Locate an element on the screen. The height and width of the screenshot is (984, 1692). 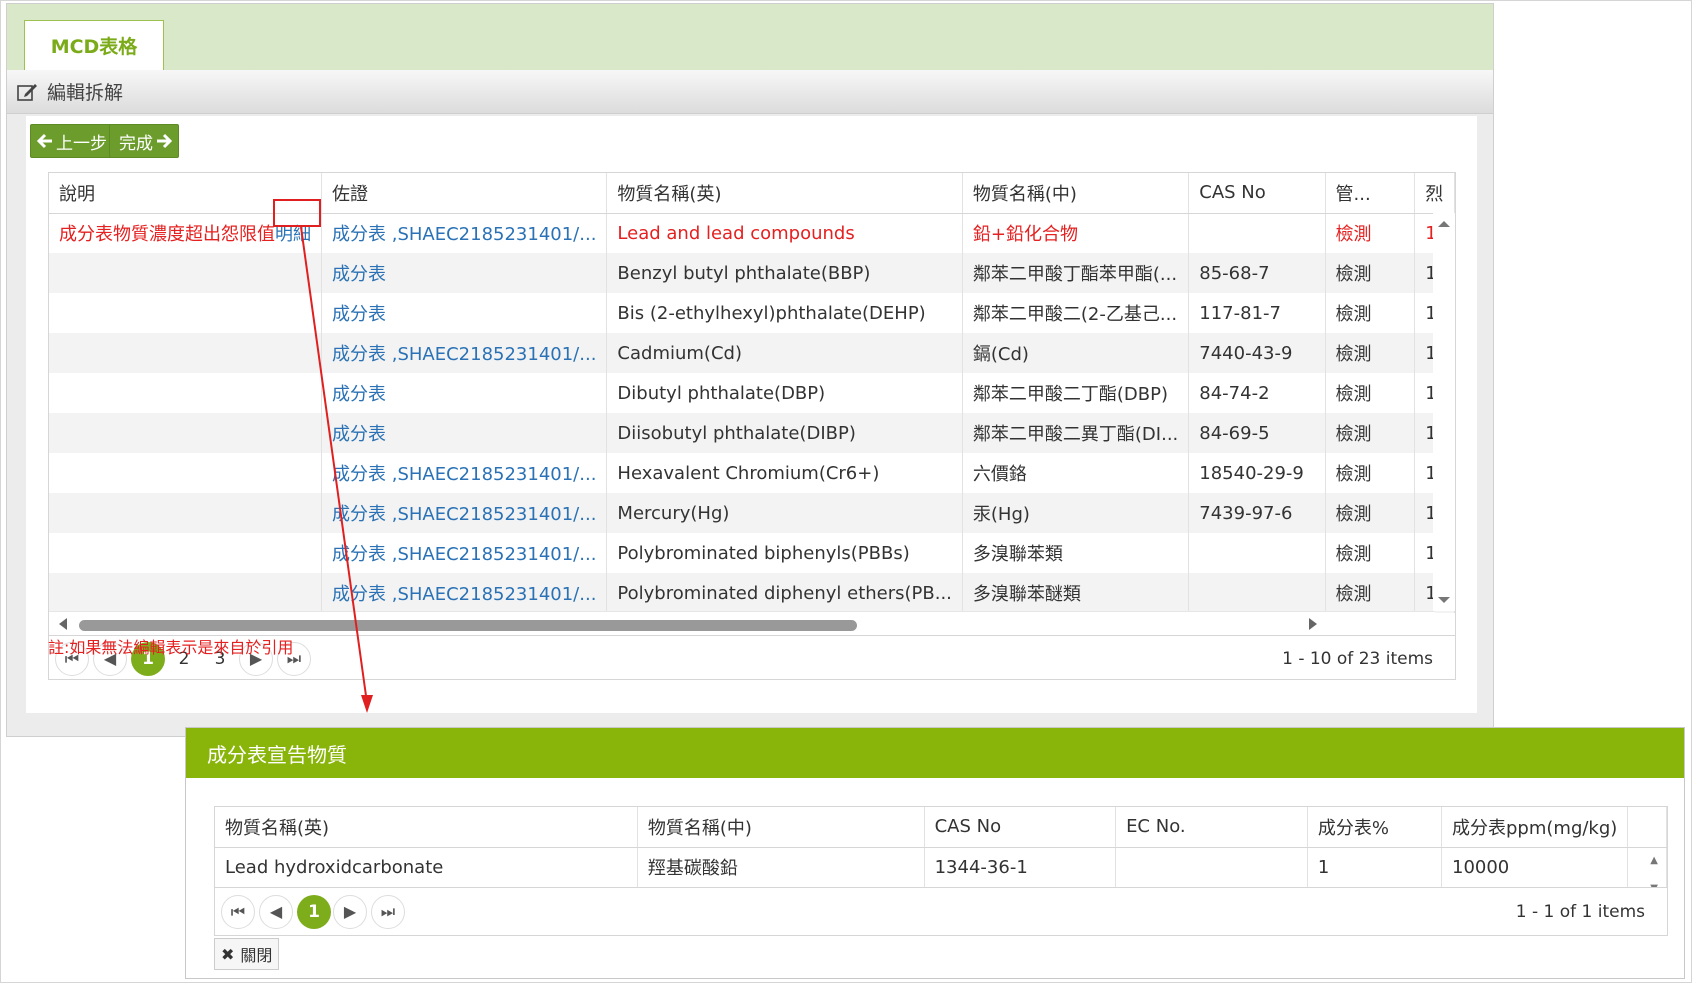
spinner-arrows-icon: ▲▼ is located at coordinates (1654, 871).